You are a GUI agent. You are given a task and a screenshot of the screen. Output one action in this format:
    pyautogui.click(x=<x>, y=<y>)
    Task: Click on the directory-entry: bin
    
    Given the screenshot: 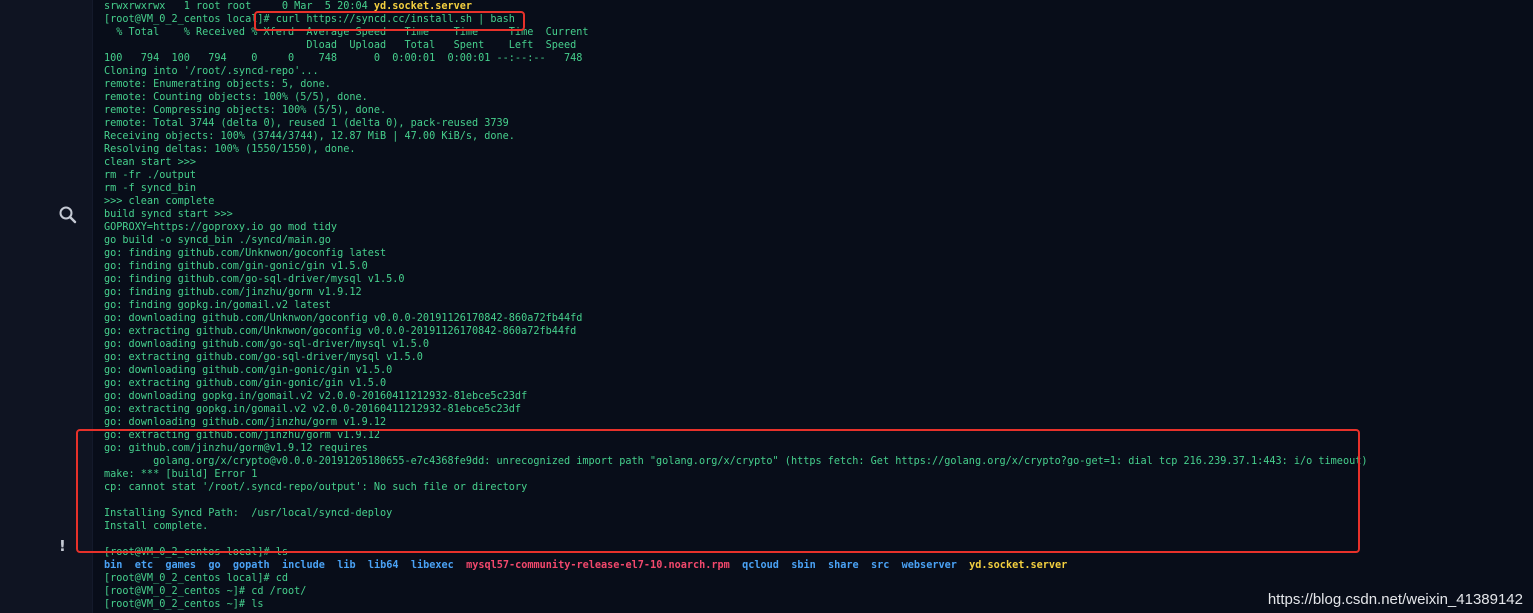 What is the action you would take?
    pyautogui.click(x=113, y=565)
    